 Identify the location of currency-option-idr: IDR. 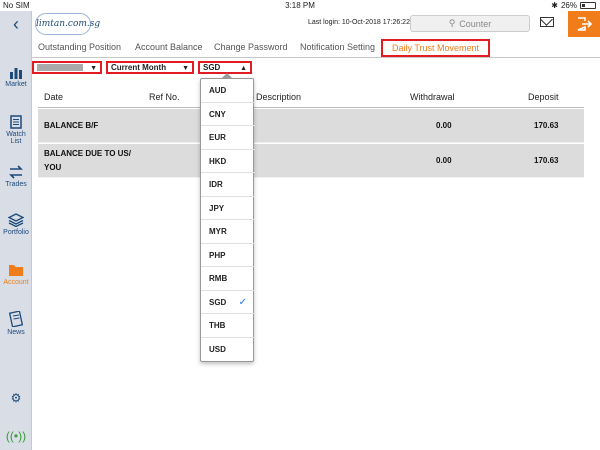
(228, 185).